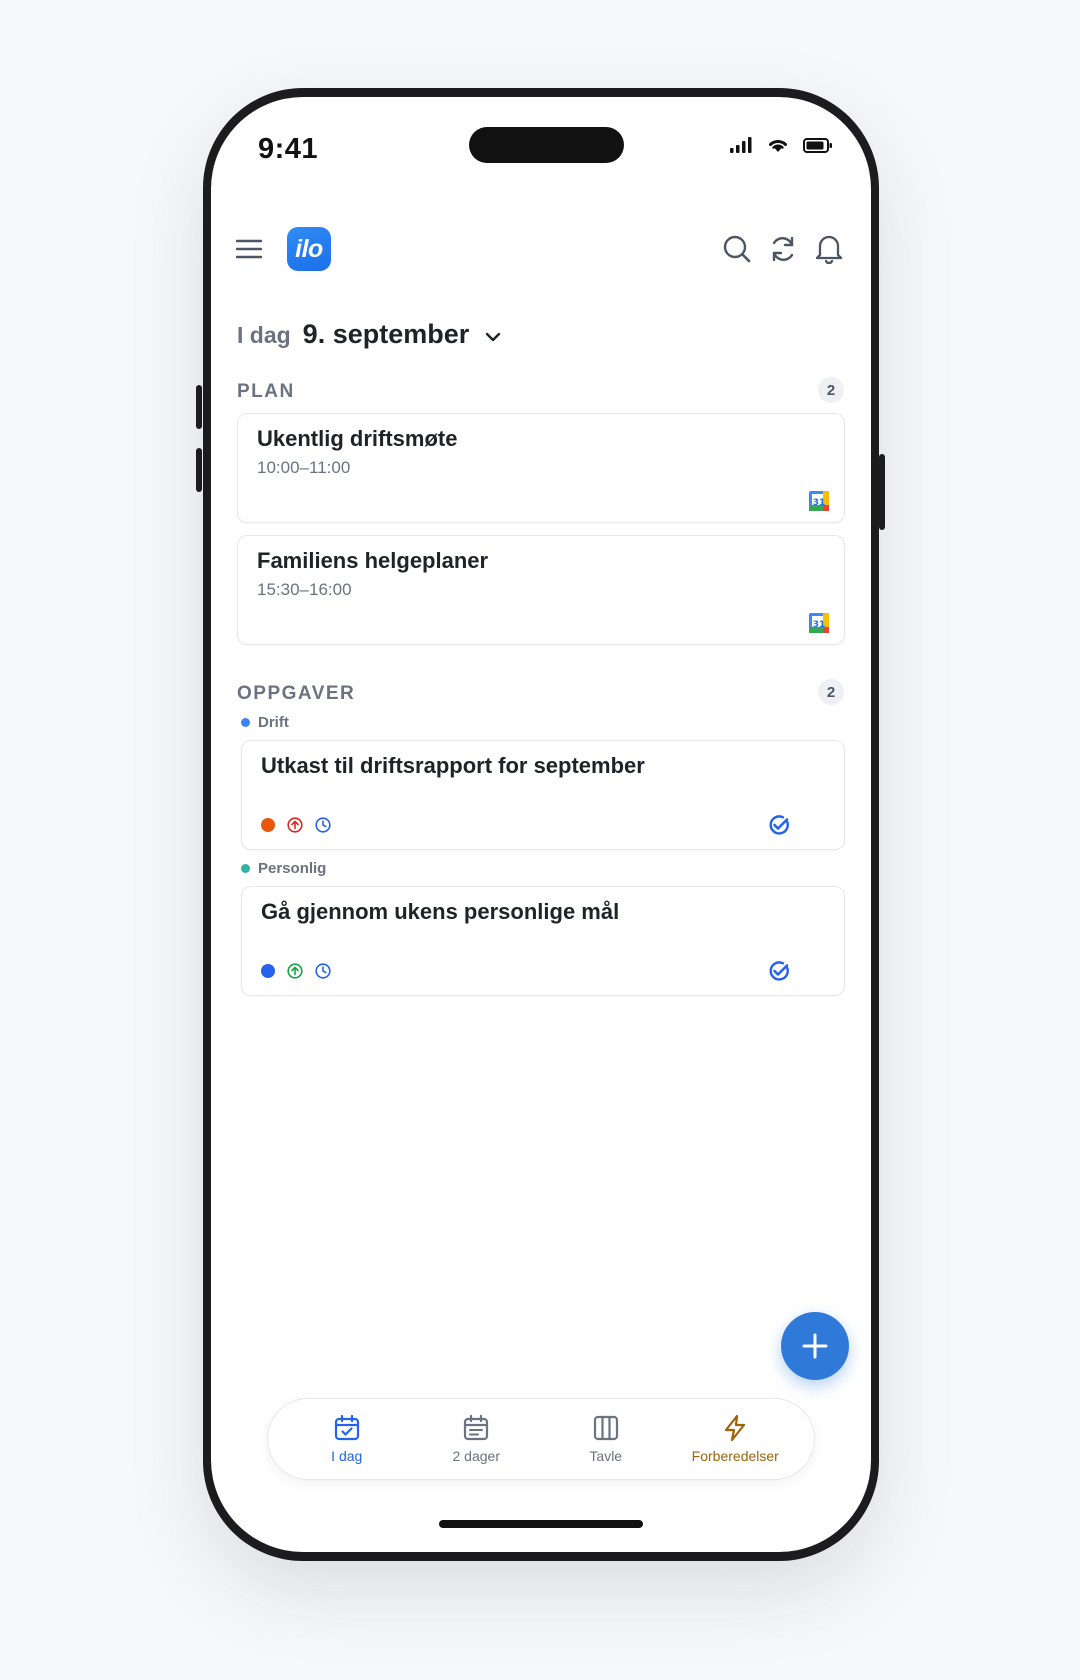 The height and width of the screenshot is (1680, 1080). Describe the element at coordinates (373, 560) in the screenshot. I see `event-title: Familiens helgeplaner` at that location.